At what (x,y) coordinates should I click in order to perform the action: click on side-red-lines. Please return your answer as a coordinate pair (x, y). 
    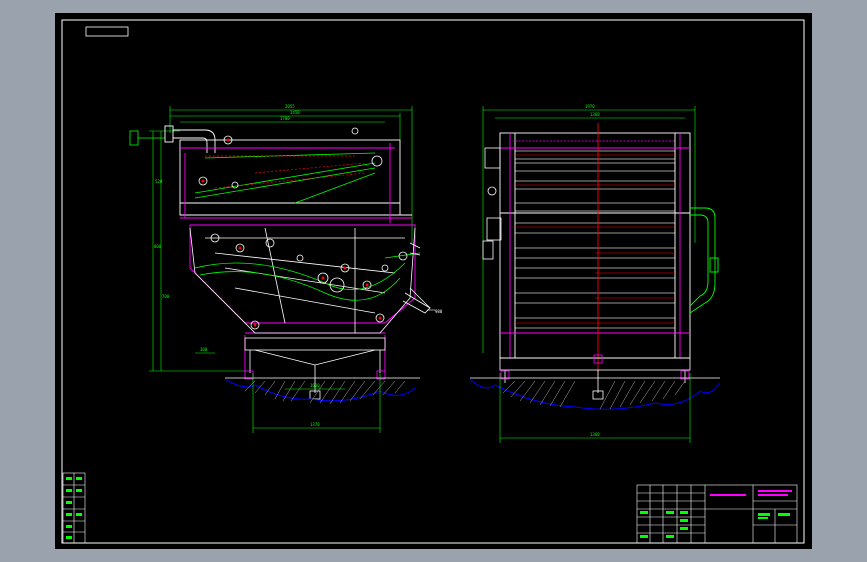
    Looking at the image, I should click on (595, 239).